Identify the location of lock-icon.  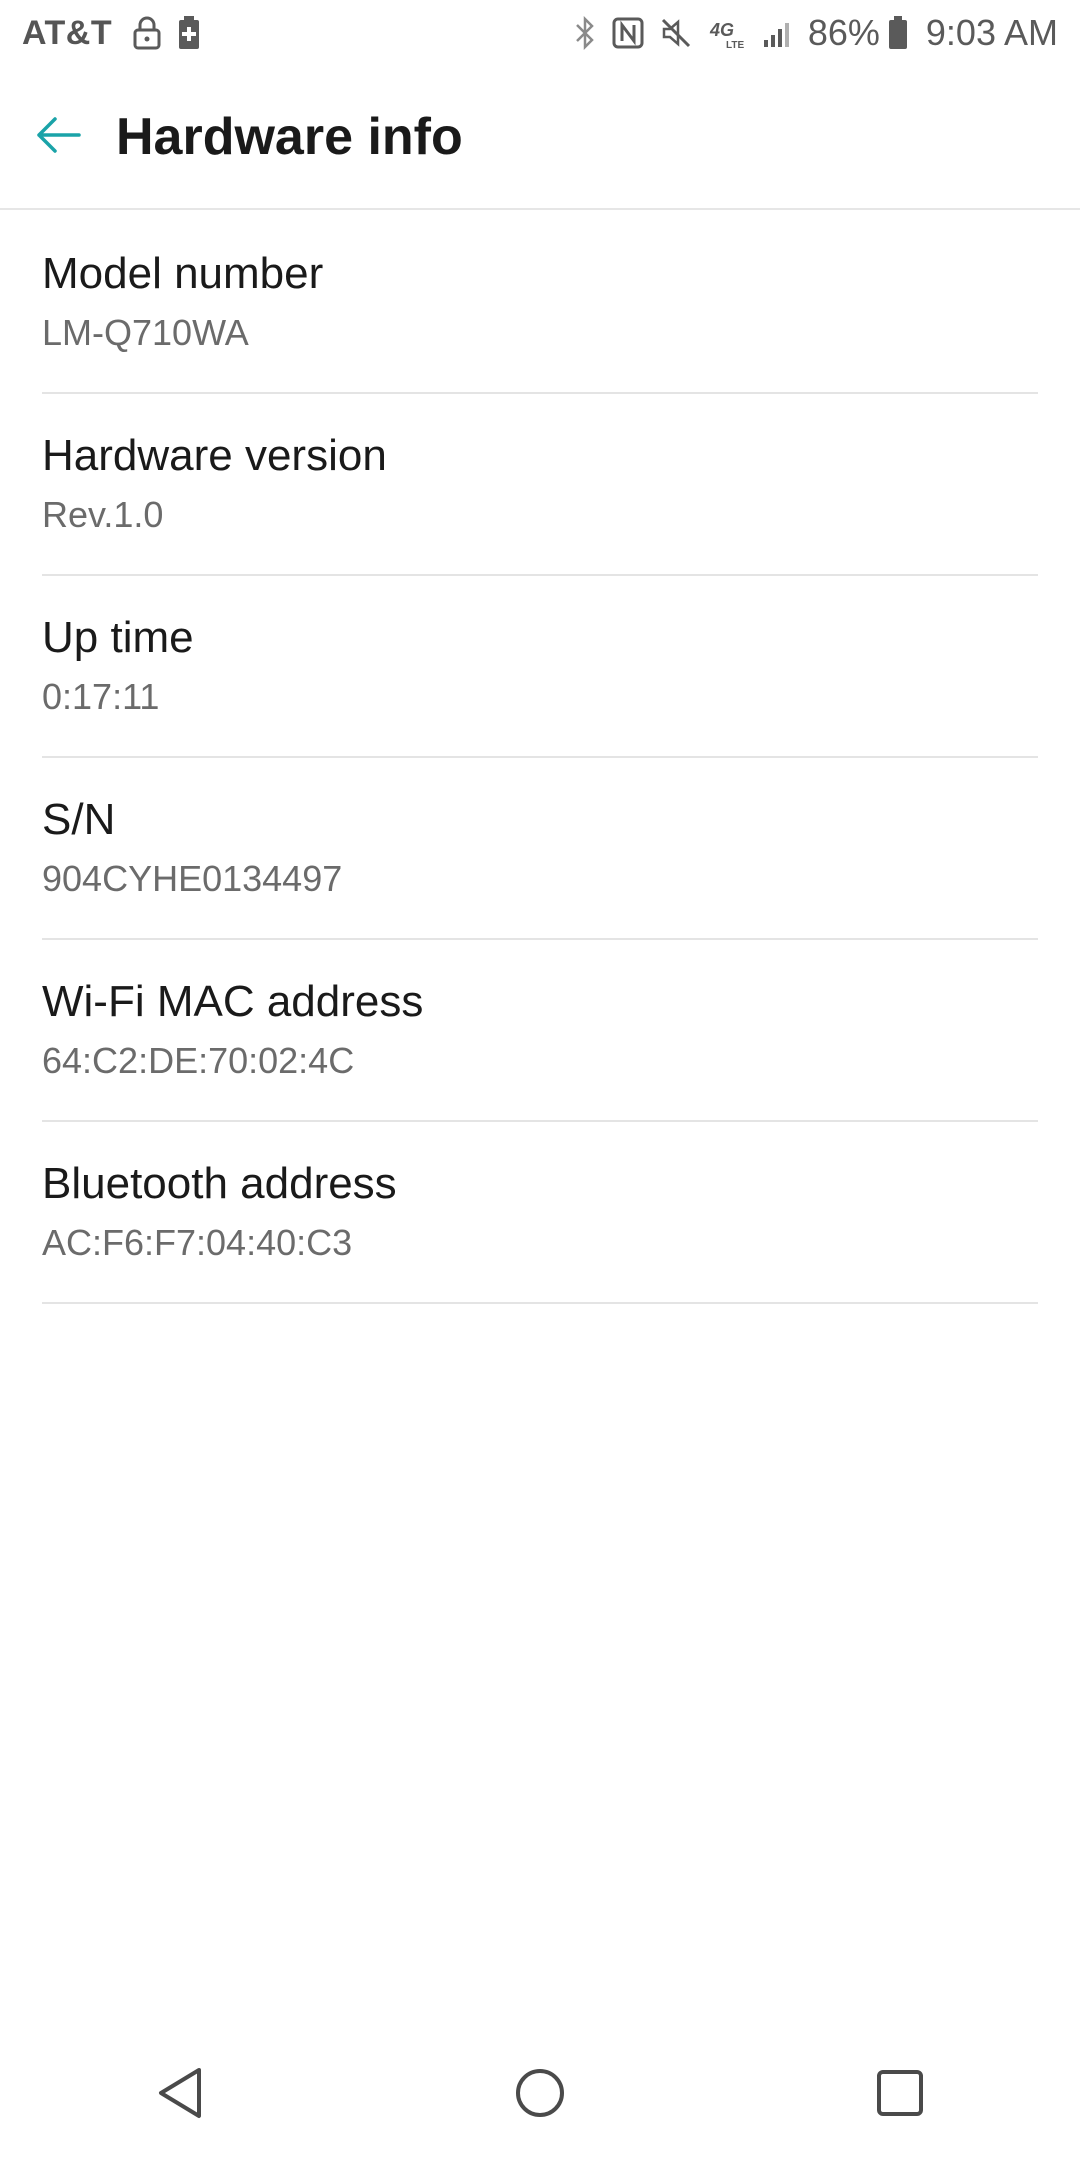
(147, 33).